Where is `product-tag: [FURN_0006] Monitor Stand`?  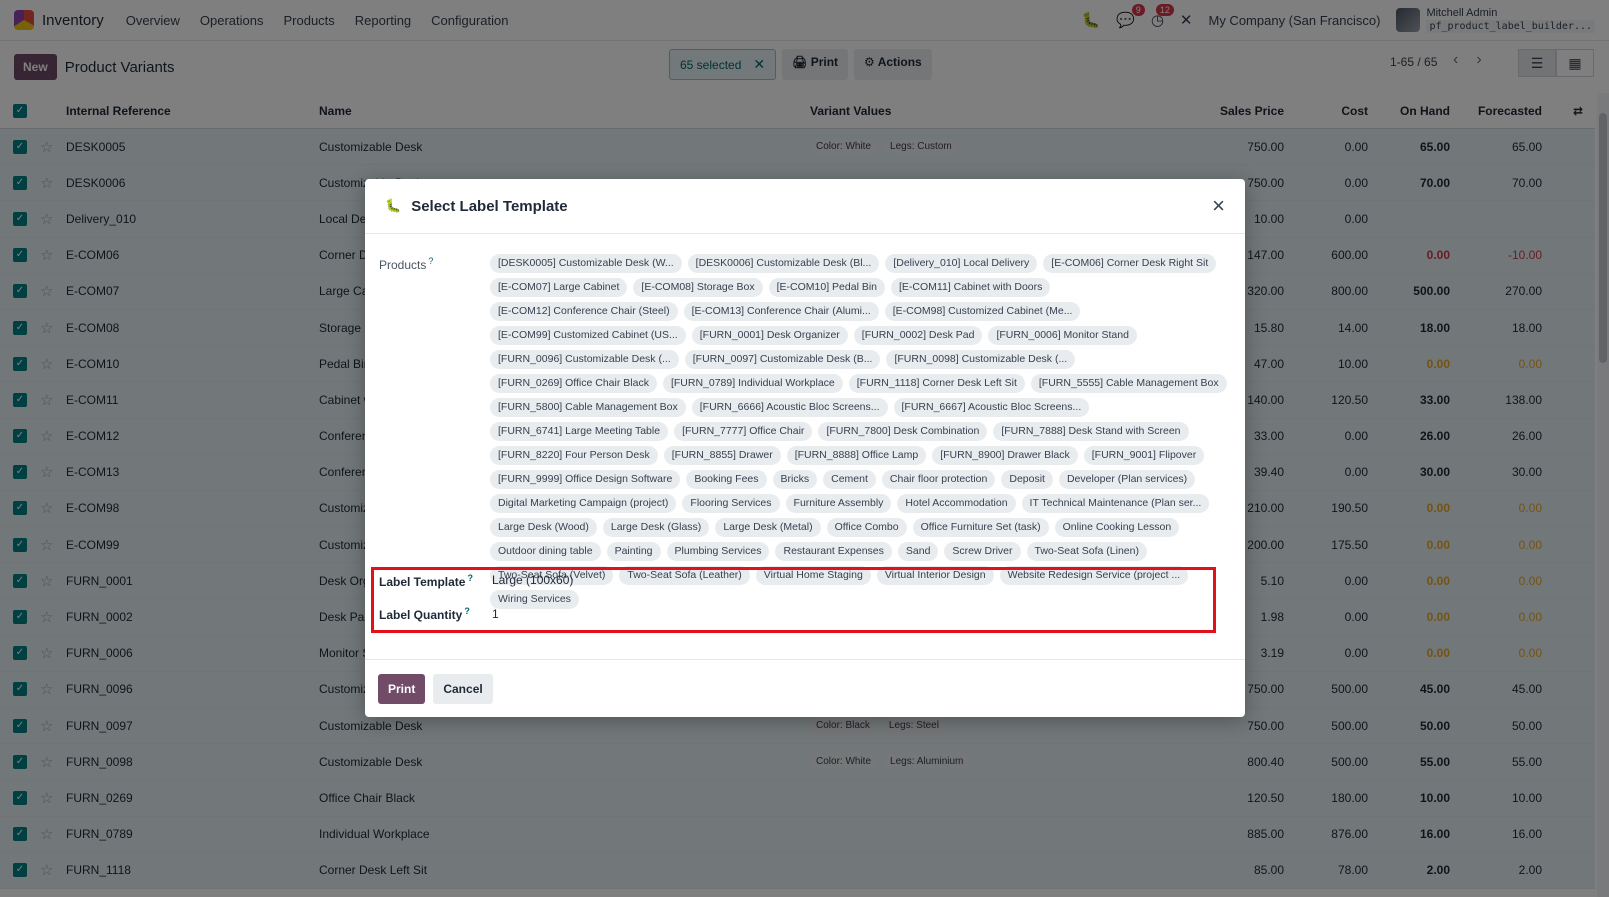
product-tag: [FURN_0006] Monitor Stand is located at coordinates (1062, 335).